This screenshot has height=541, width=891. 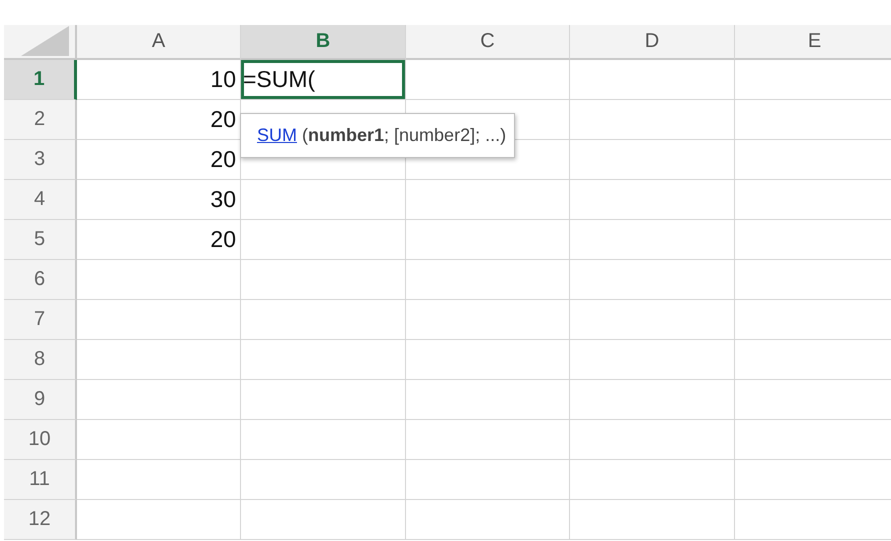 I want to click on select-all-icon, so click(x=45, y=41).